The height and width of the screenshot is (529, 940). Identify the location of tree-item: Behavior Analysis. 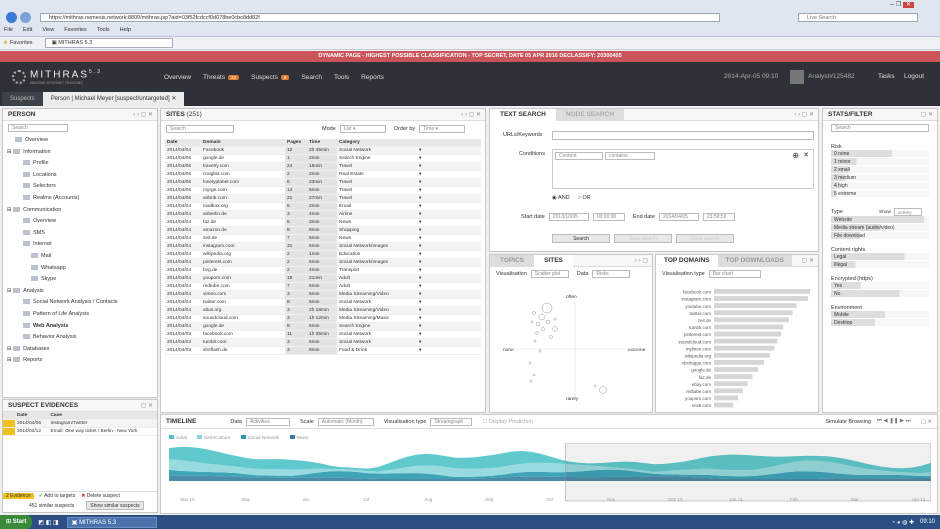
(82, 338).